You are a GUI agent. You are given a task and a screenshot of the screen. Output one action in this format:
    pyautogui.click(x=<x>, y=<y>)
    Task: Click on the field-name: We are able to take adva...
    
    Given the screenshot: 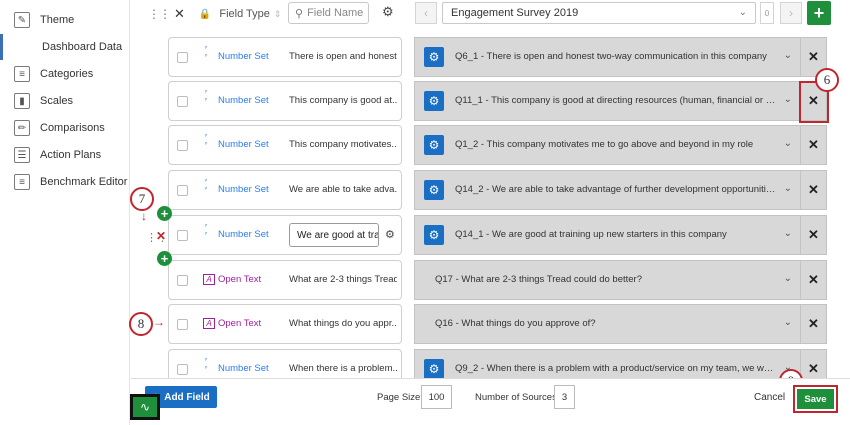 What is the action you would take?
    pyautogui.click(x=343, y=189)
    